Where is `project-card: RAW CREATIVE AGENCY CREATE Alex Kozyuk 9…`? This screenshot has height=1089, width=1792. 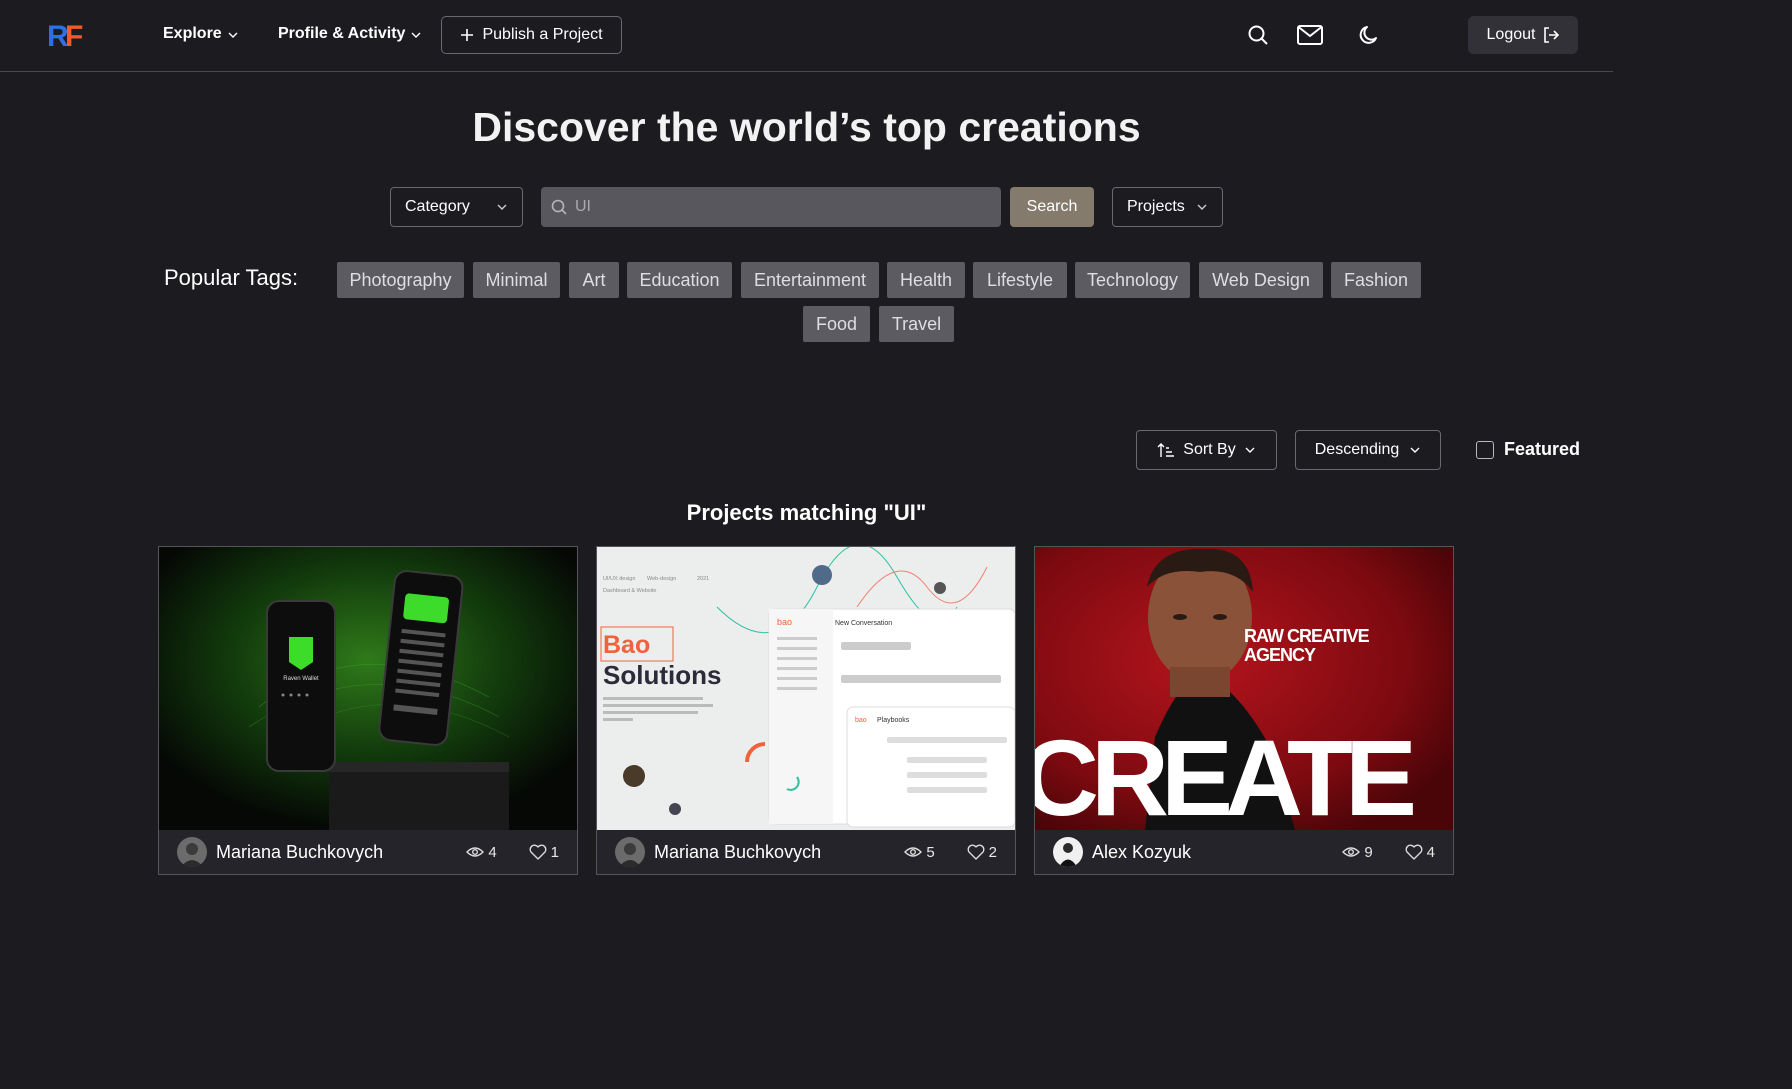
project-card: RAW CREATIVE AGENCY CREATE Alex Kozyuk 9… is located at coordinates (1244, 710).